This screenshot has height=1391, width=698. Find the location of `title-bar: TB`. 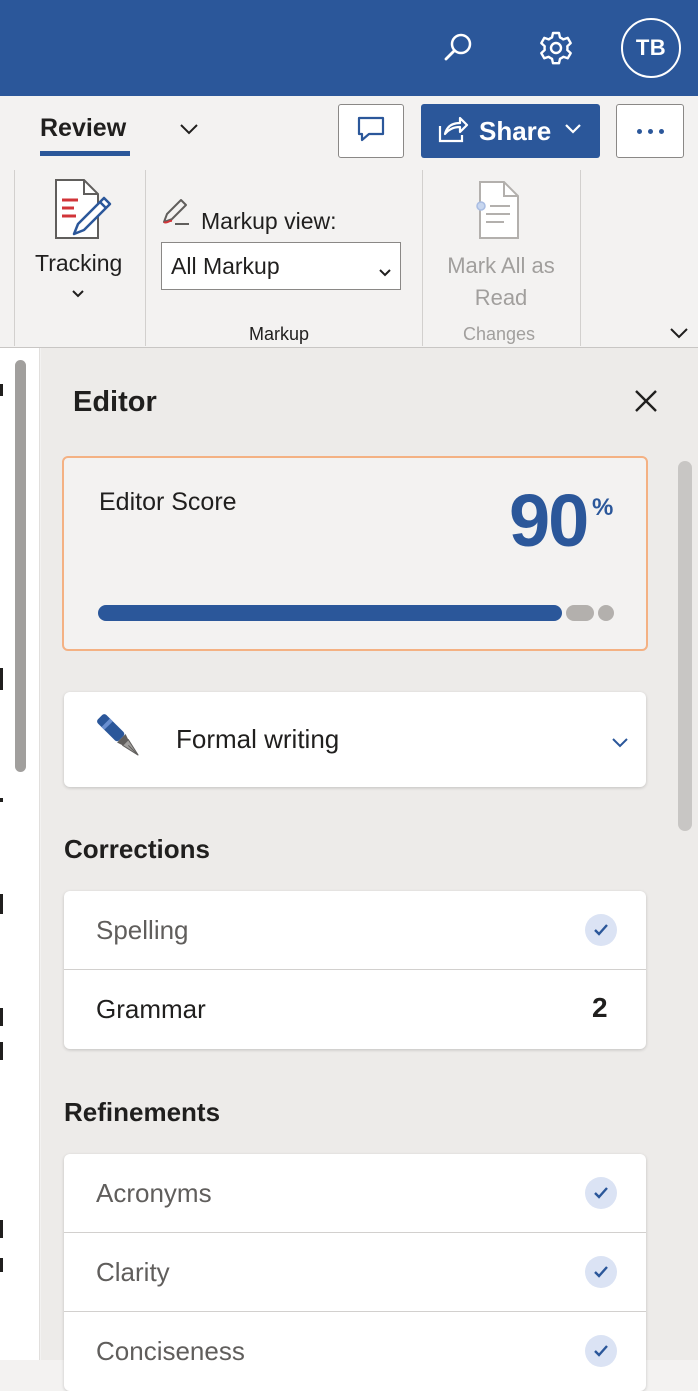

title-bar: TB is located at coordinates (349, 48).